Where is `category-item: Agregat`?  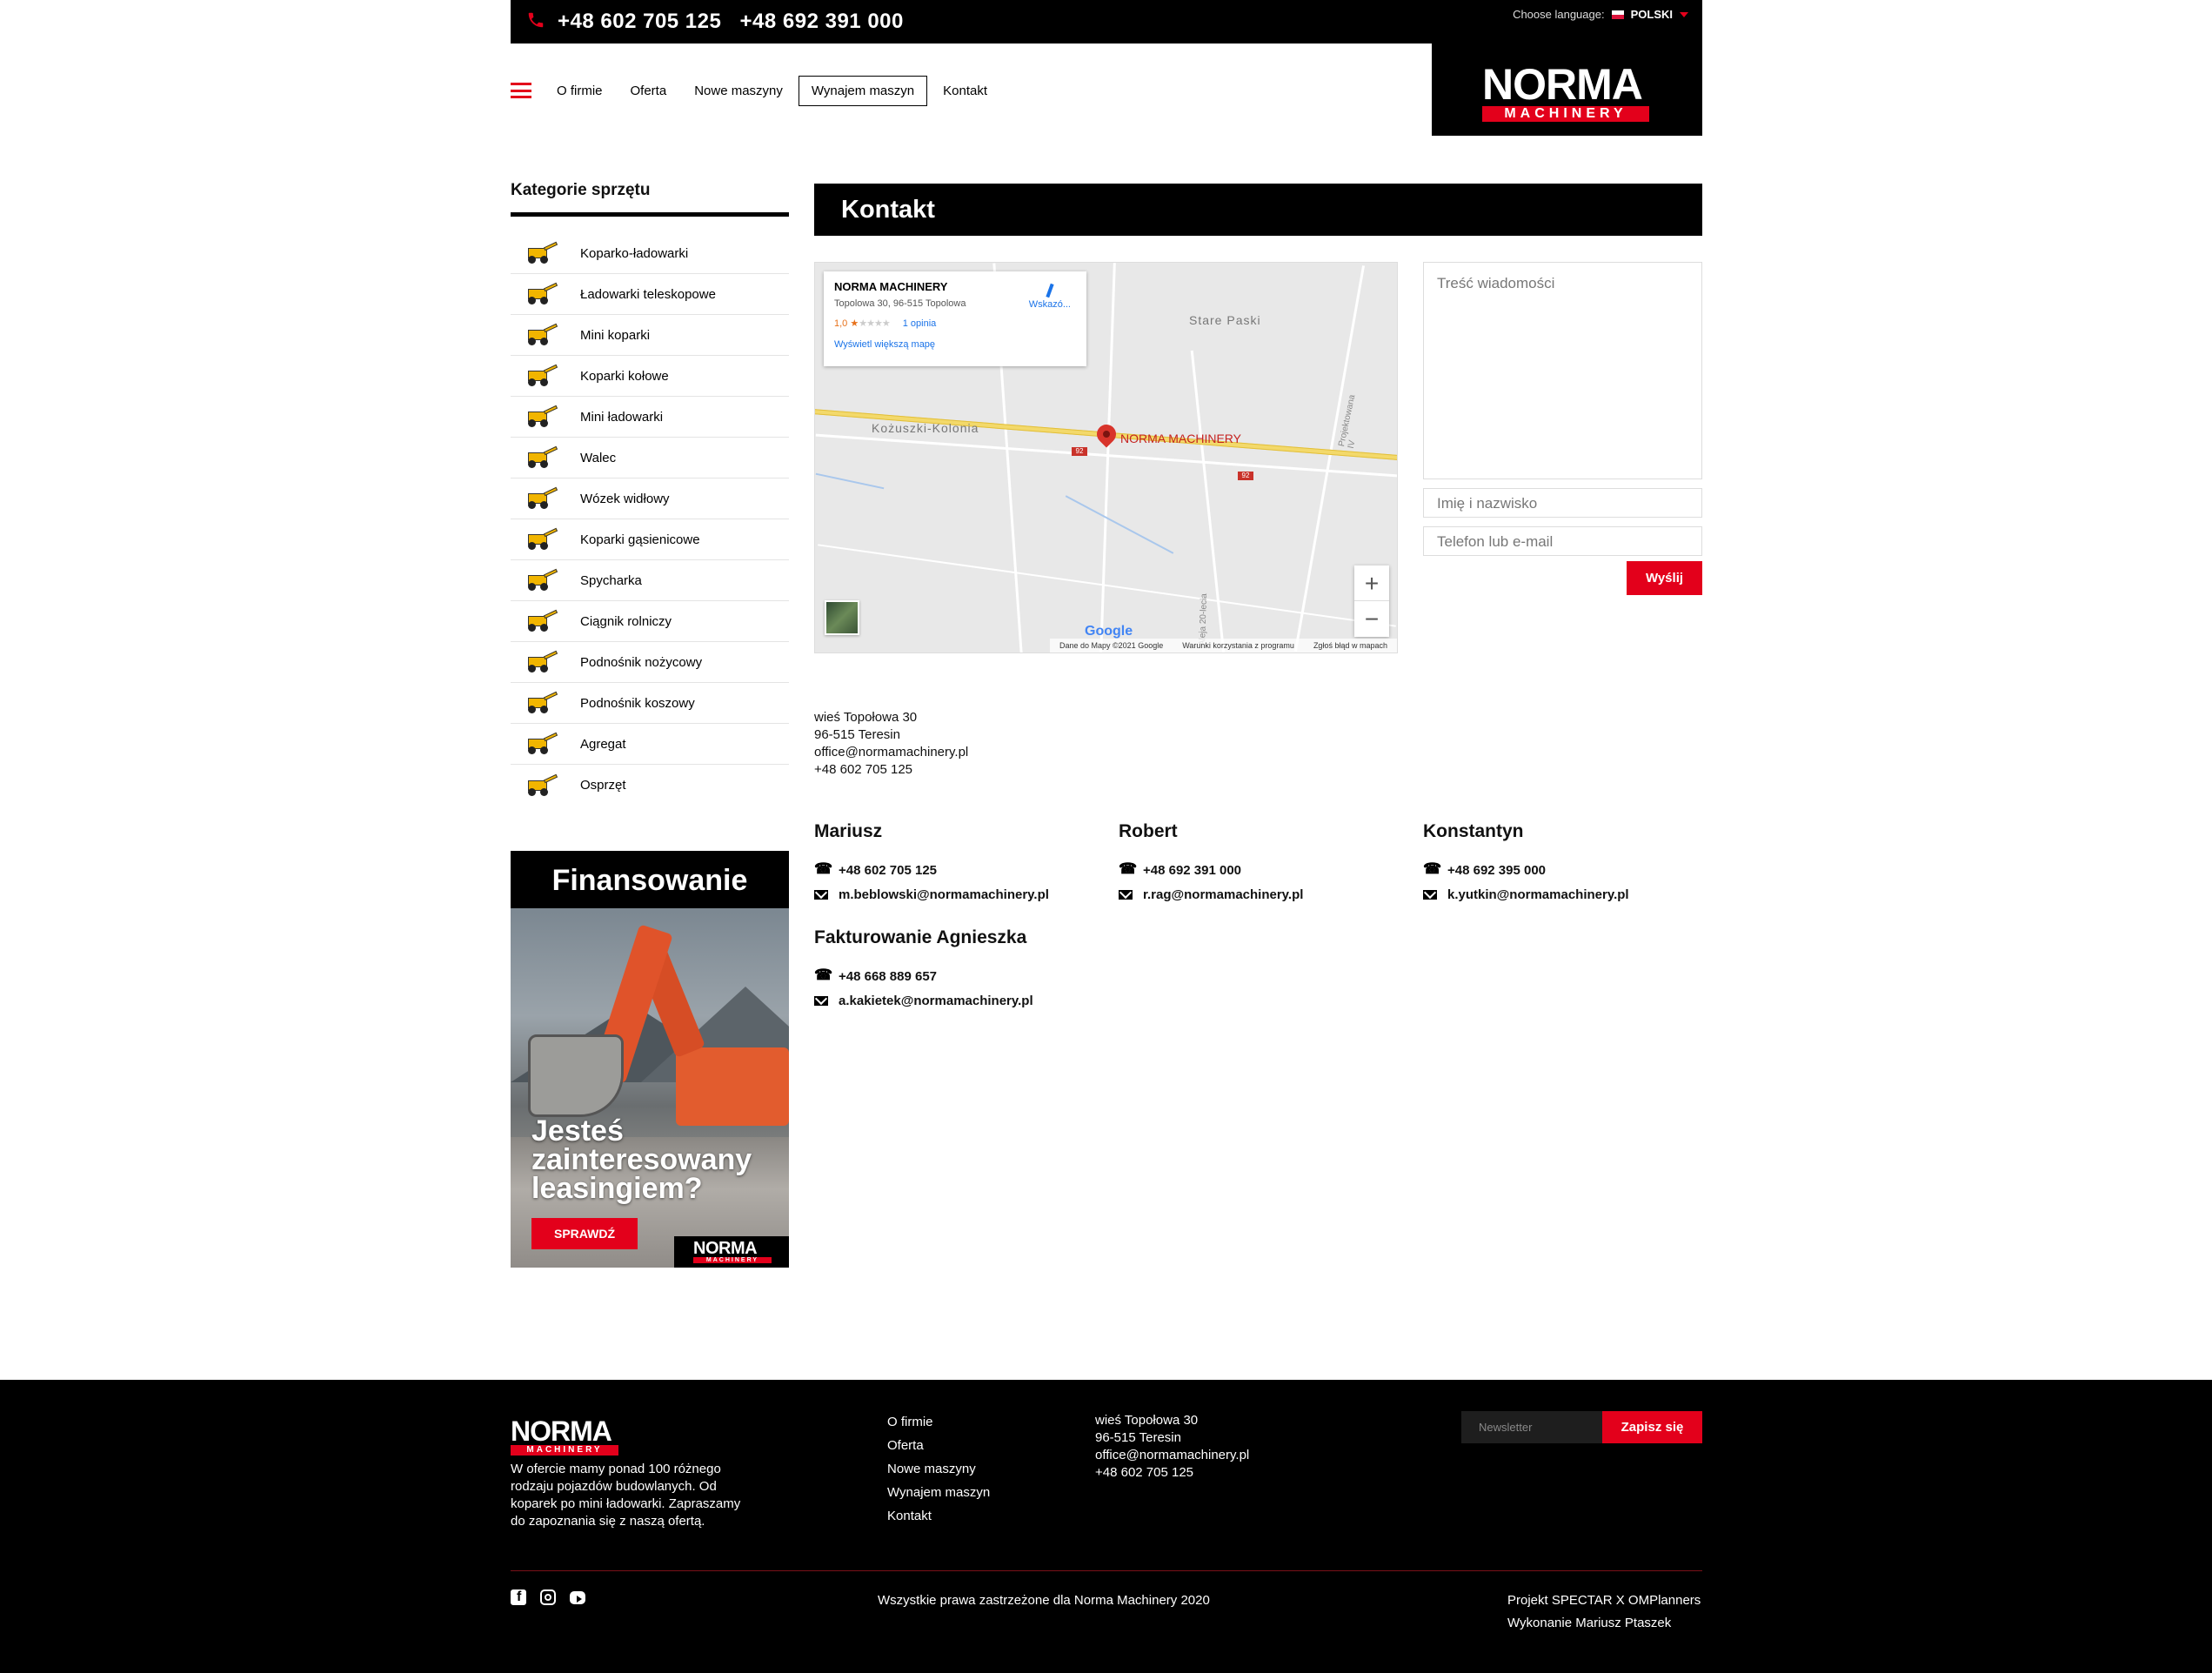 category-item: Agregat is located at coordinates (650, 744).